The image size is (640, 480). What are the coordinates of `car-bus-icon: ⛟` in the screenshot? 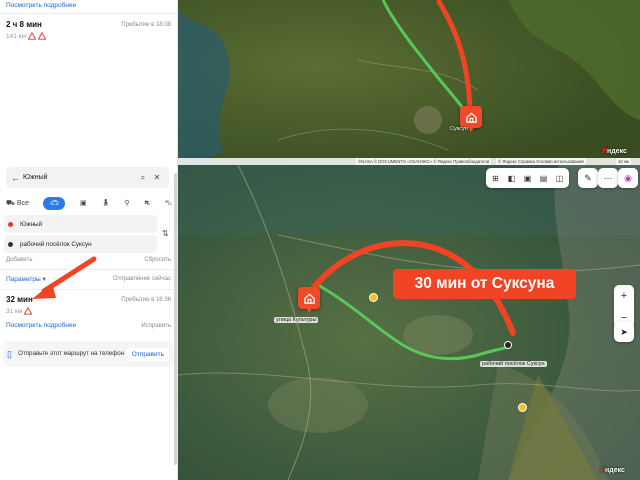 It's located at (10, 203).